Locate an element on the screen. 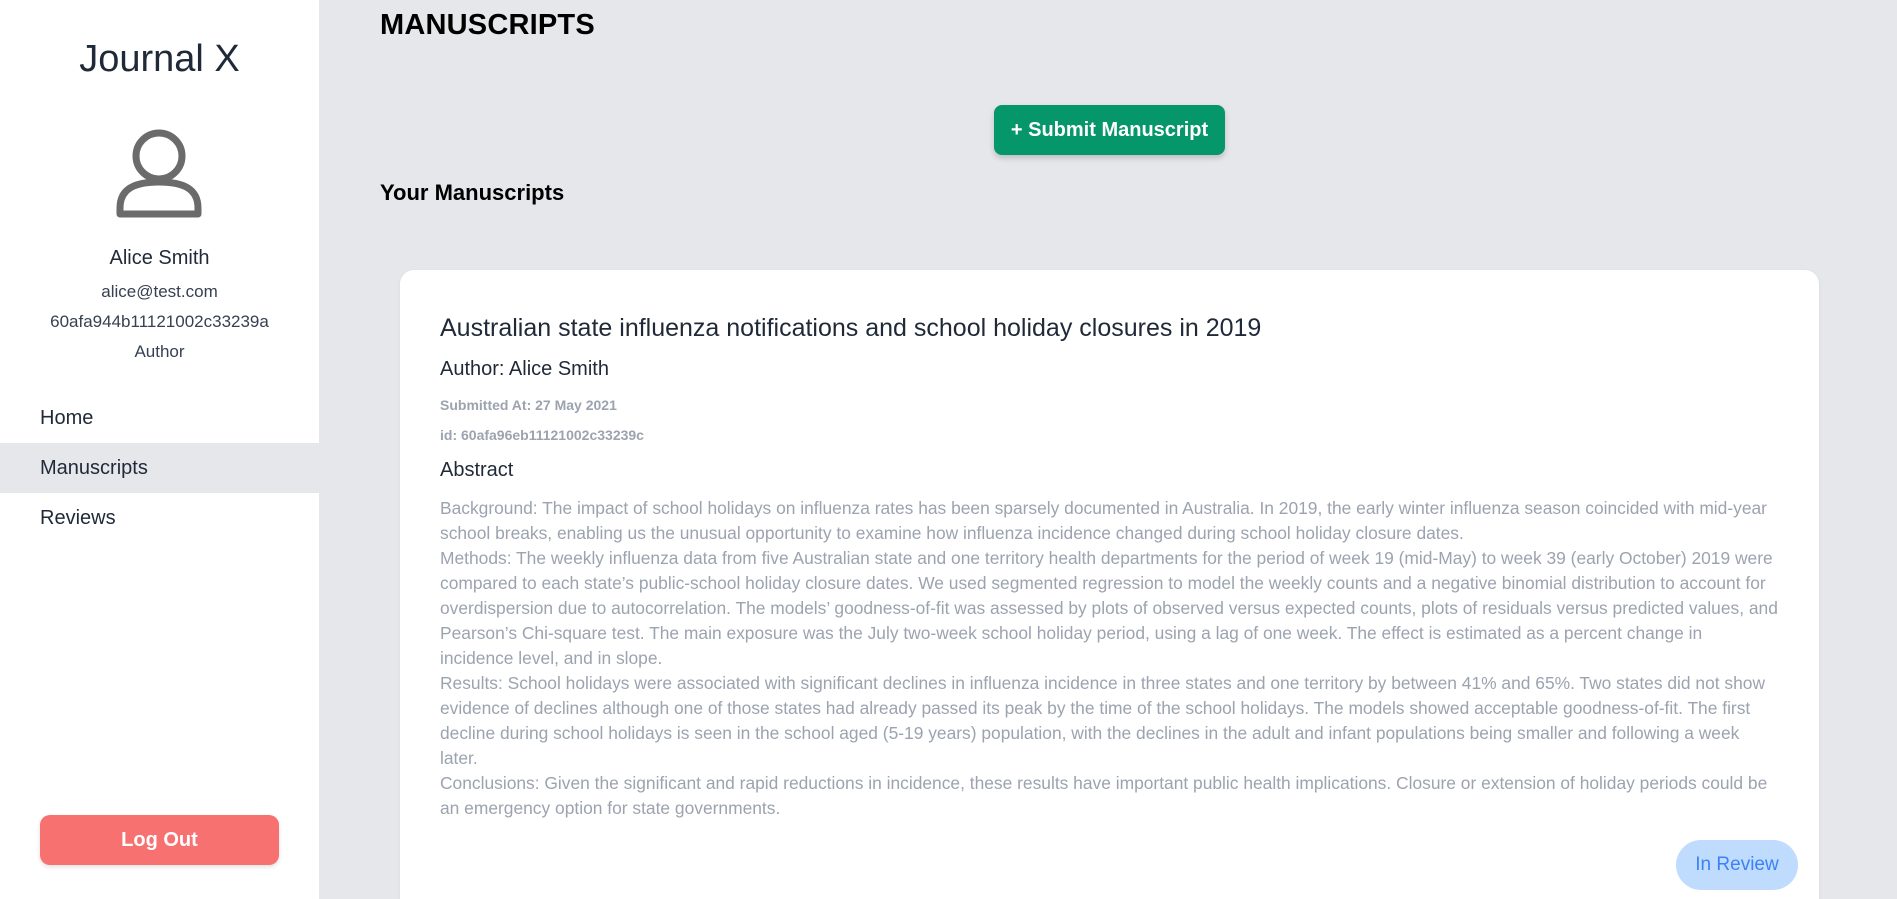  submit-manuscript-button: + Submit Manuscript is located at coordinates (1109, 130).